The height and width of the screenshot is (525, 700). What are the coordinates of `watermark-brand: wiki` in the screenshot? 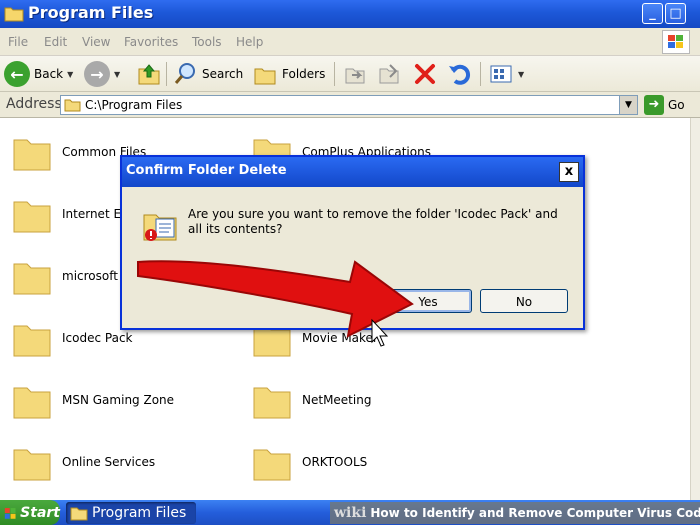 It's located at (350, 513).